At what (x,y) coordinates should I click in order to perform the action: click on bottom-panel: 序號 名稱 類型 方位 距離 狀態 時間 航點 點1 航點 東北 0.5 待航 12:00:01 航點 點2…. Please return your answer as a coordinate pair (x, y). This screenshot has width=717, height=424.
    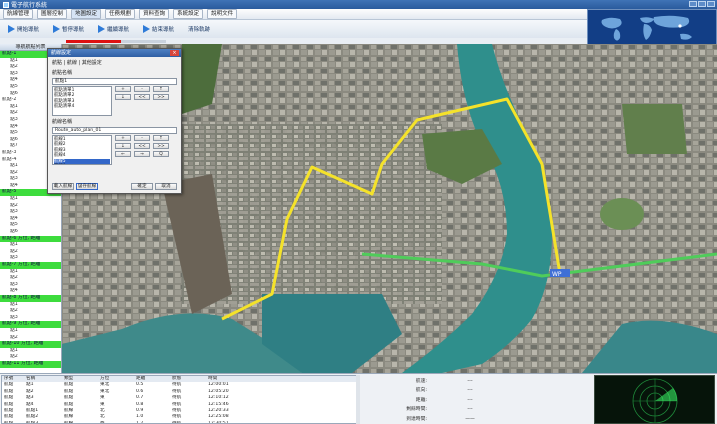
    Looking at the image, I should click on (358, 398).